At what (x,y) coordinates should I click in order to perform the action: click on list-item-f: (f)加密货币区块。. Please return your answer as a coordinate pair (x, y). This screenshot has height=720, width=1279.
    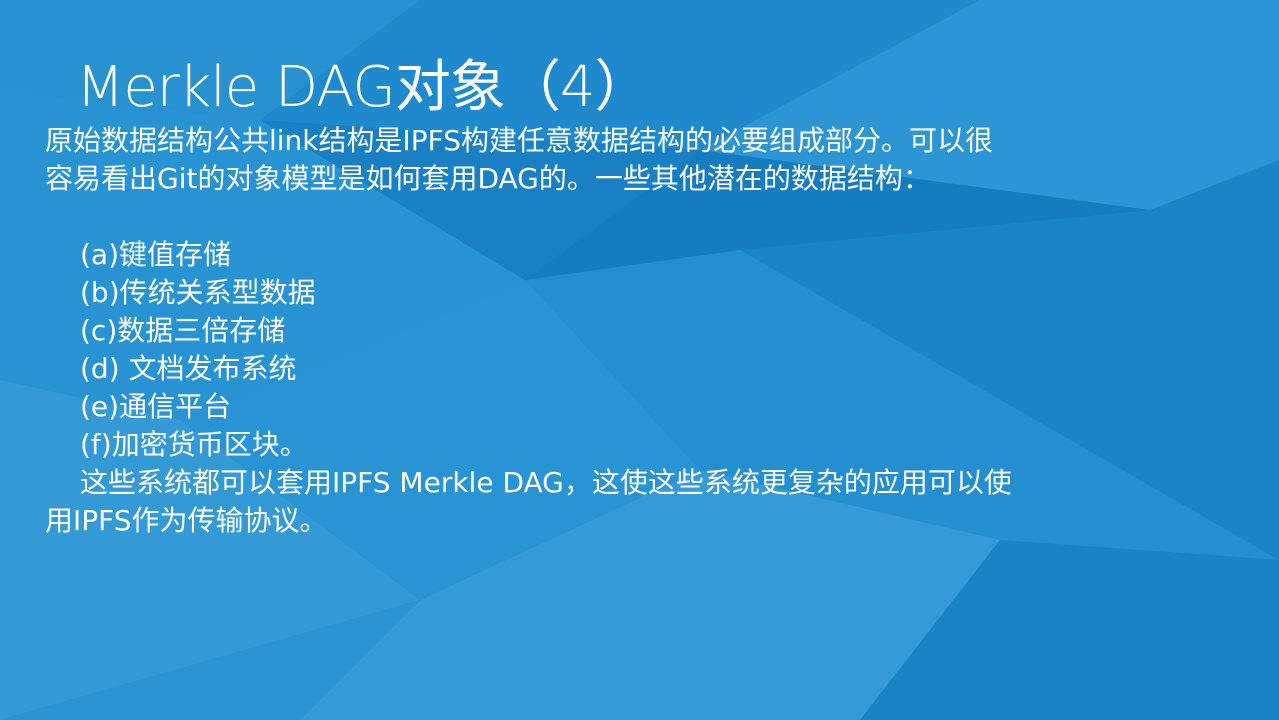
    Looking at the image, I should click on (194, 444).